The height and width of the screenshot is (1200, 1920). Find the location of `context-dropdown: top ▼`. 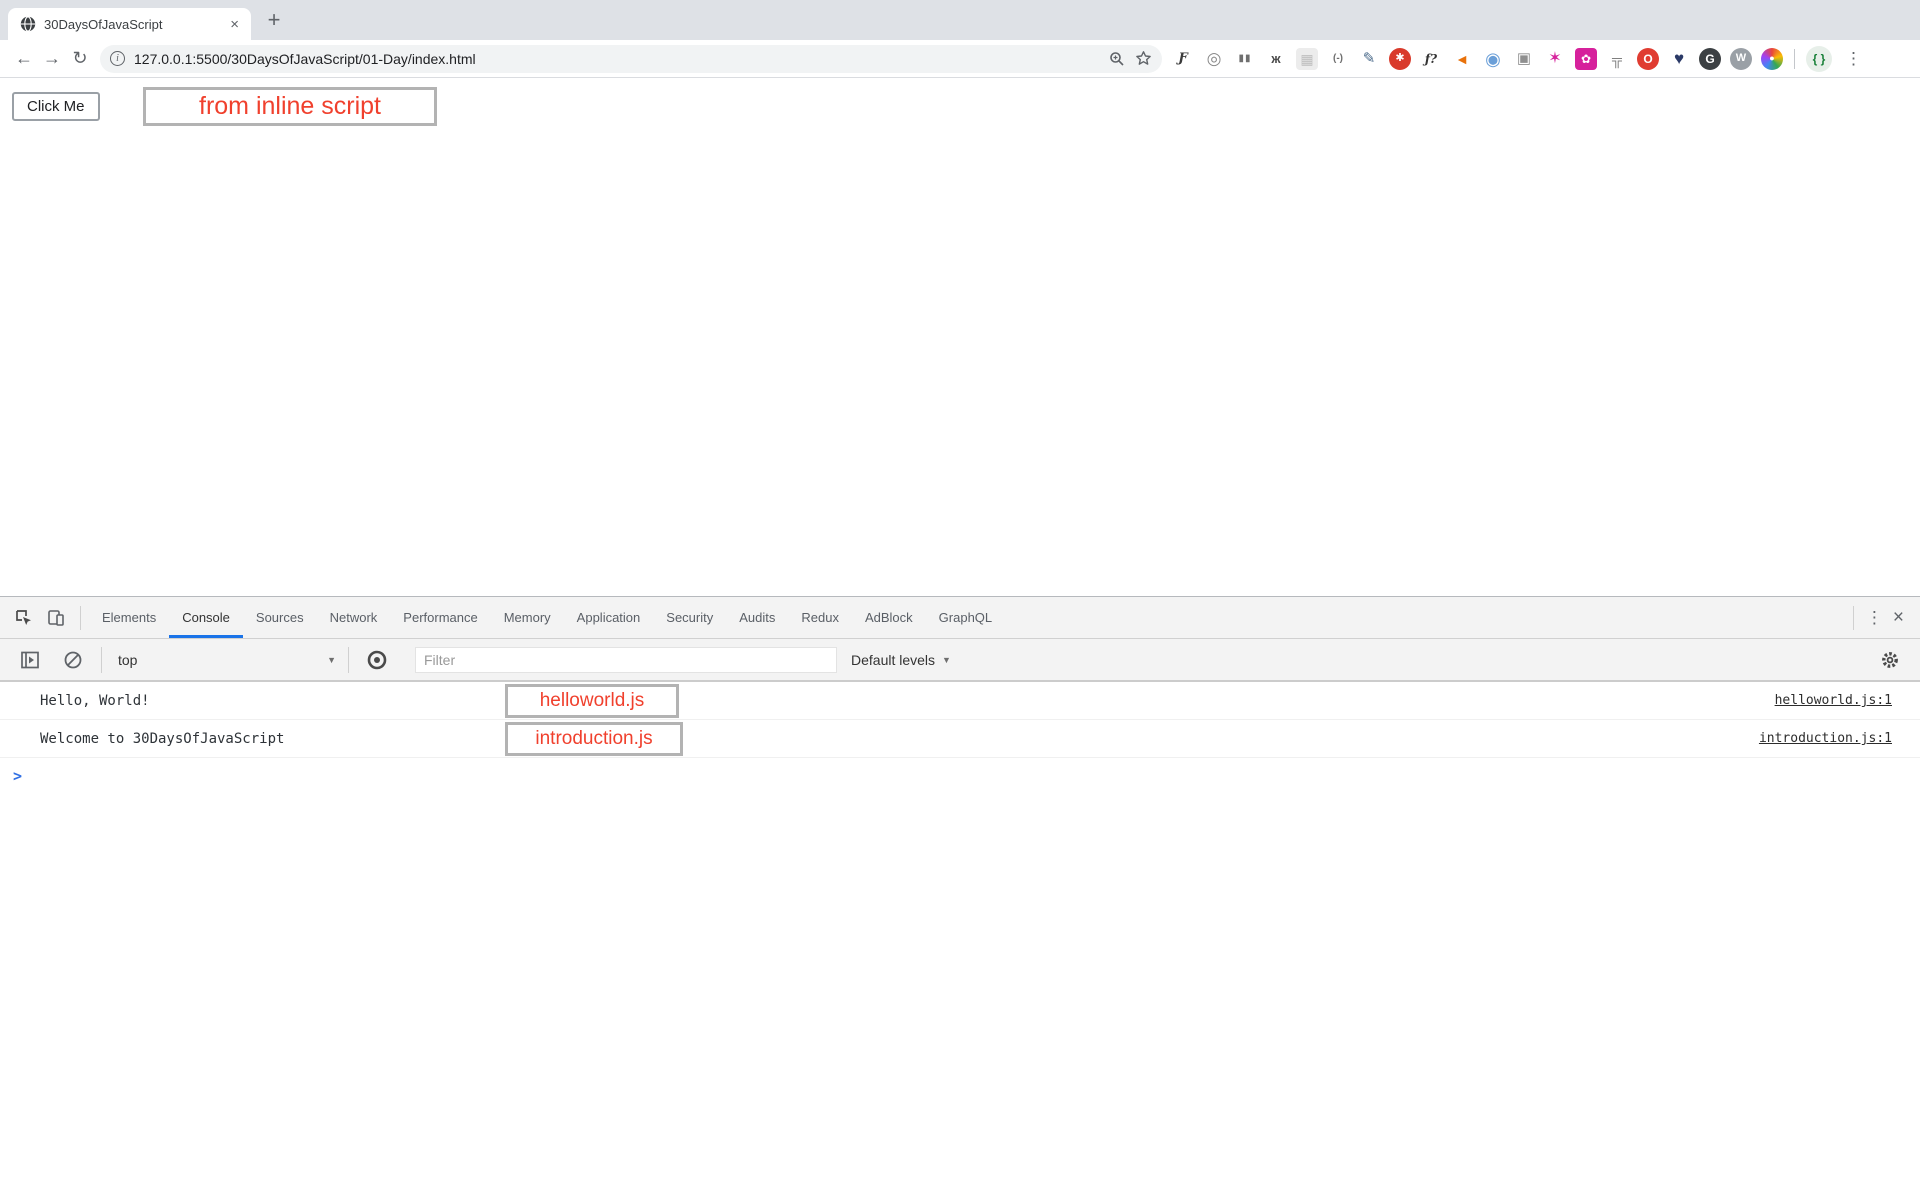

context-dropdown: top ▼ is located at coordinates (225, 660).